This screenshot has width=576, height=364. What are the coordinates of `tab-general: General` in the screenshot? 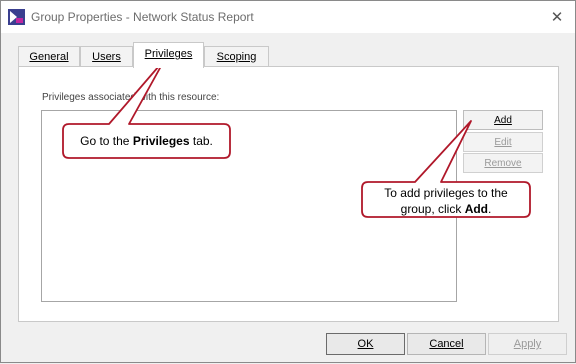 It's located at (49, 56).